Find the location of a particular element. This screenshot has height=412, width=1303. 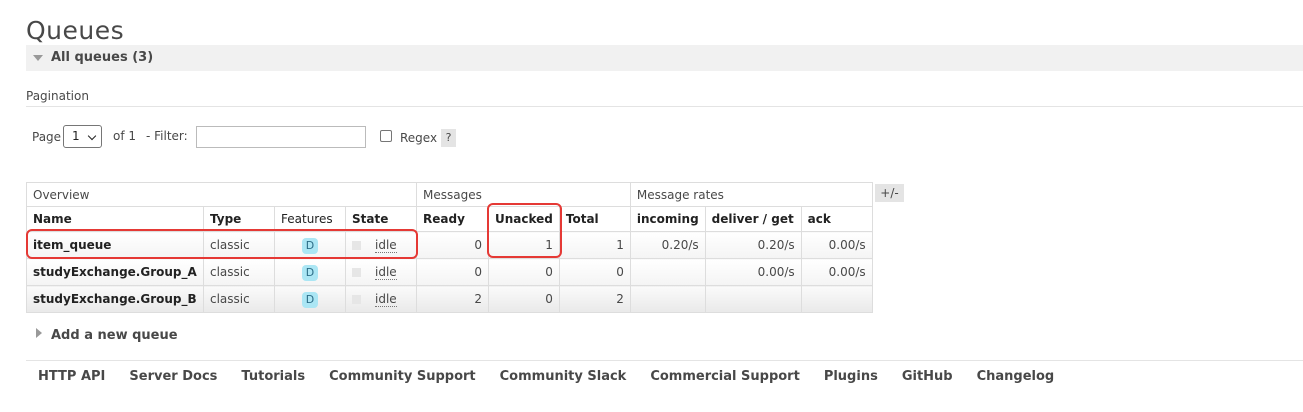

all-queues-toggle: All queues (3) is located at coordinates (664, 58).